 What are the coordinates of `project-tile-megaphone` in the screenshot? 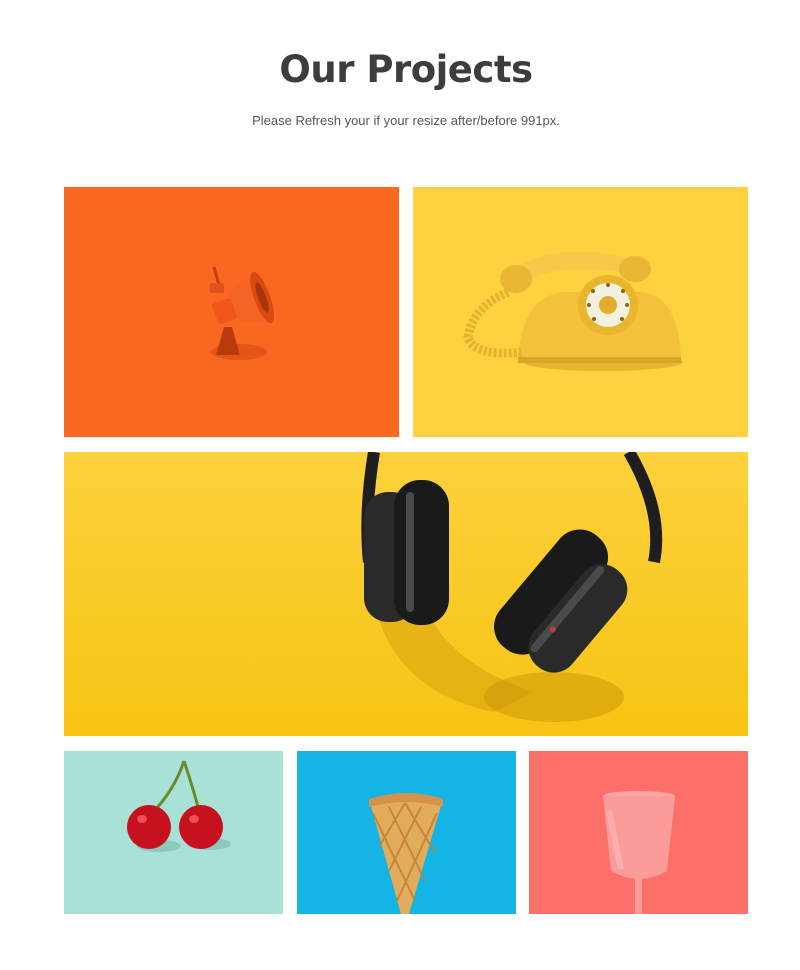 It's located at (231, 312).